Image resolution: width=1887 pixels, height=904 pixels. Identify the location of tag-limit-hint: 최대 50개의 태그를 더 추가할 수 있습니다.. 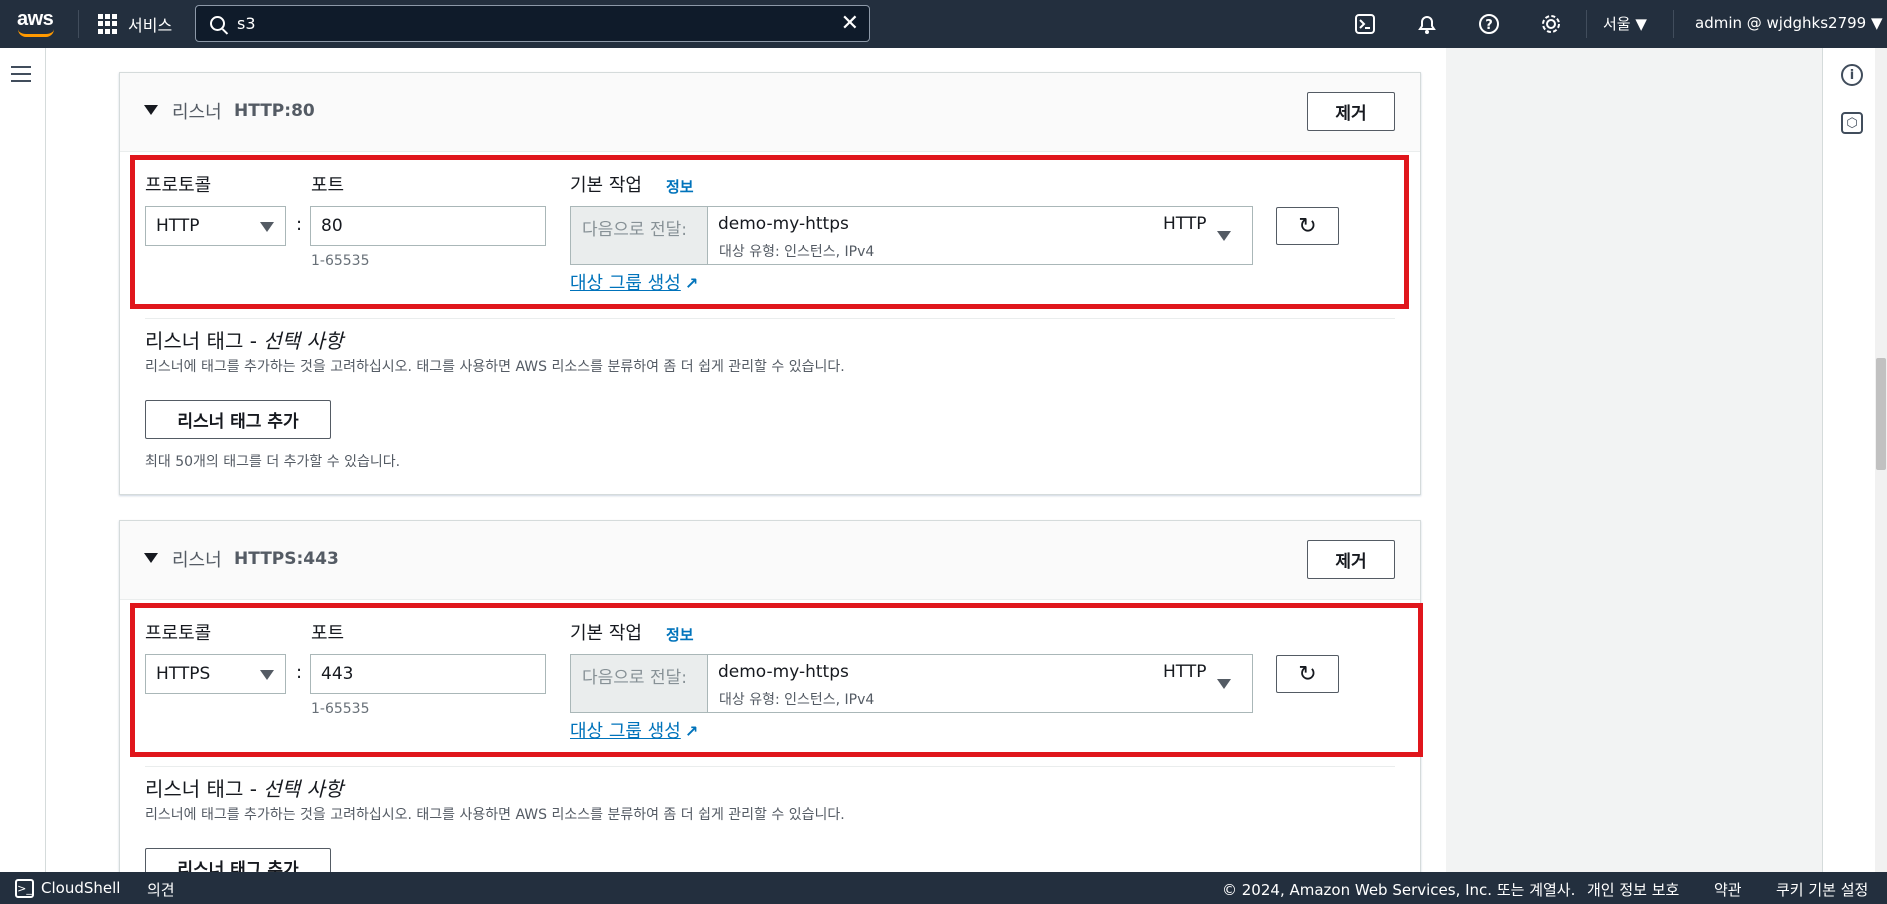
(273, 462).